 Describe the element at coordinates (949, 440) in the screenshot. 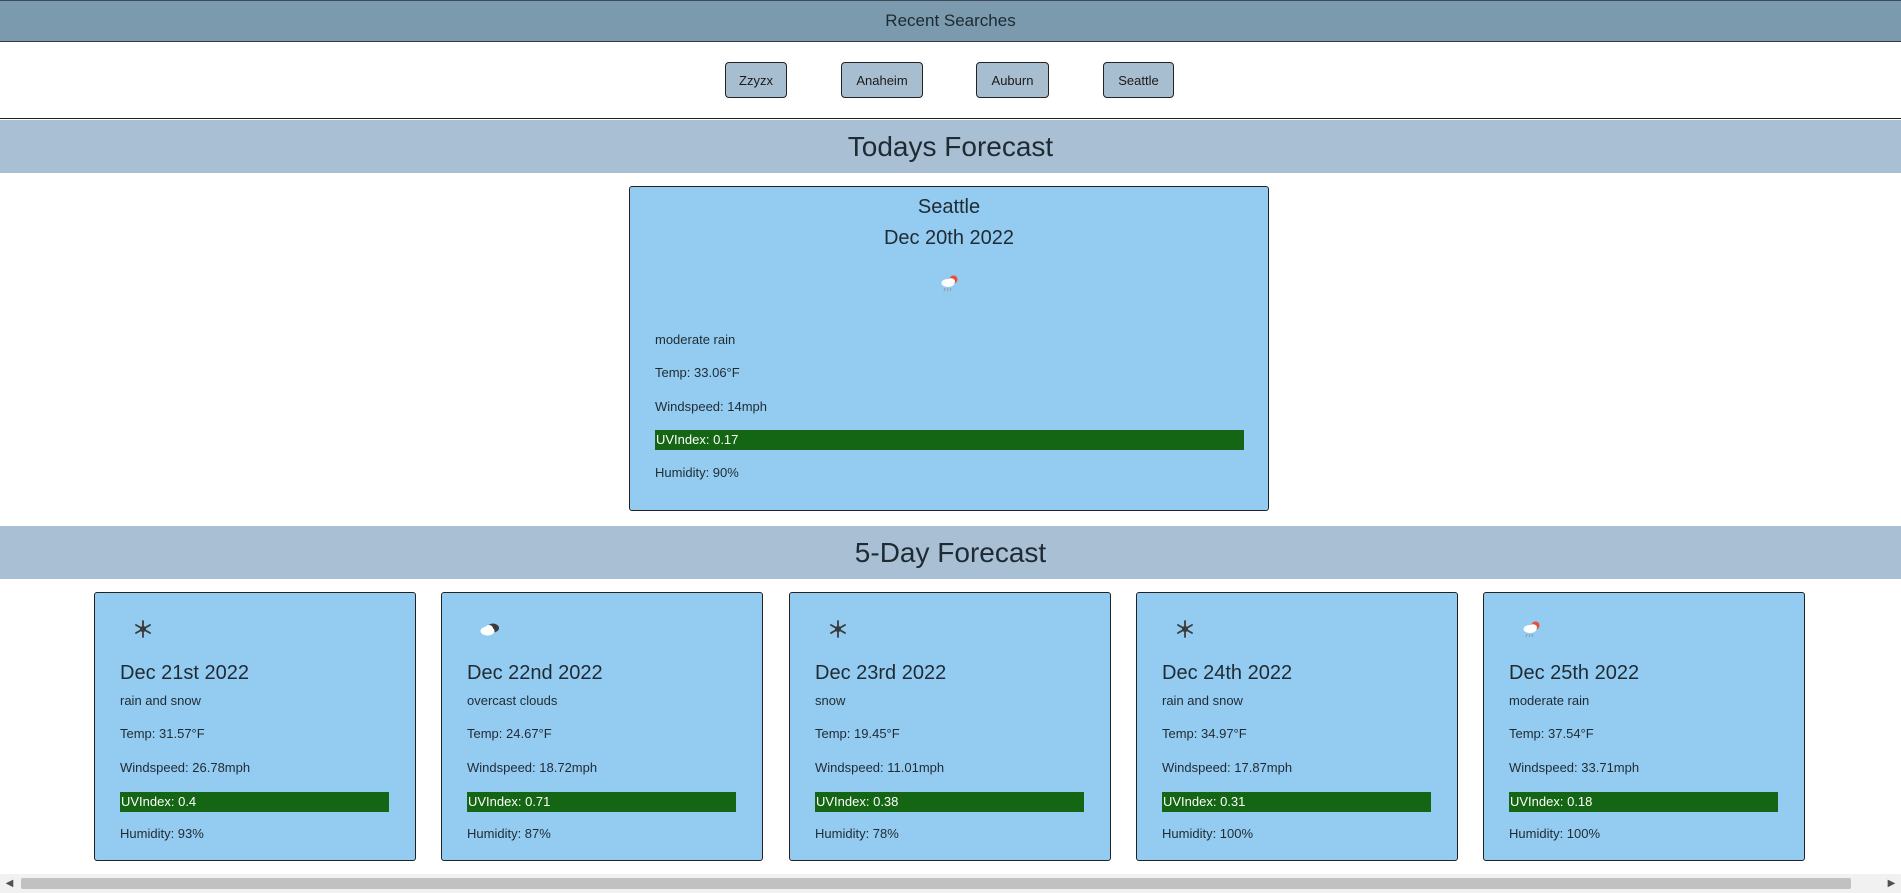

I see `today-uv-index: UVIndex: 0.17` at that location.